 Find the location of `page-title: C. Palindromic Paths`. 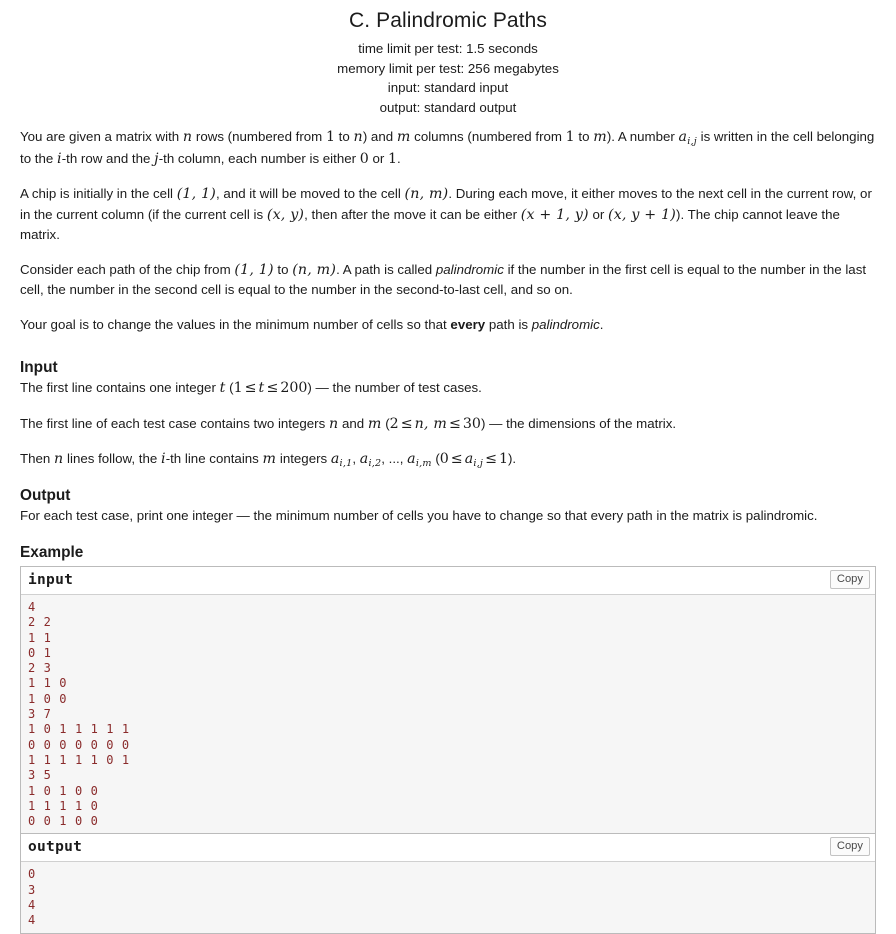

page-title: C. Palindromic Paths is located at coordinates (448, 20).